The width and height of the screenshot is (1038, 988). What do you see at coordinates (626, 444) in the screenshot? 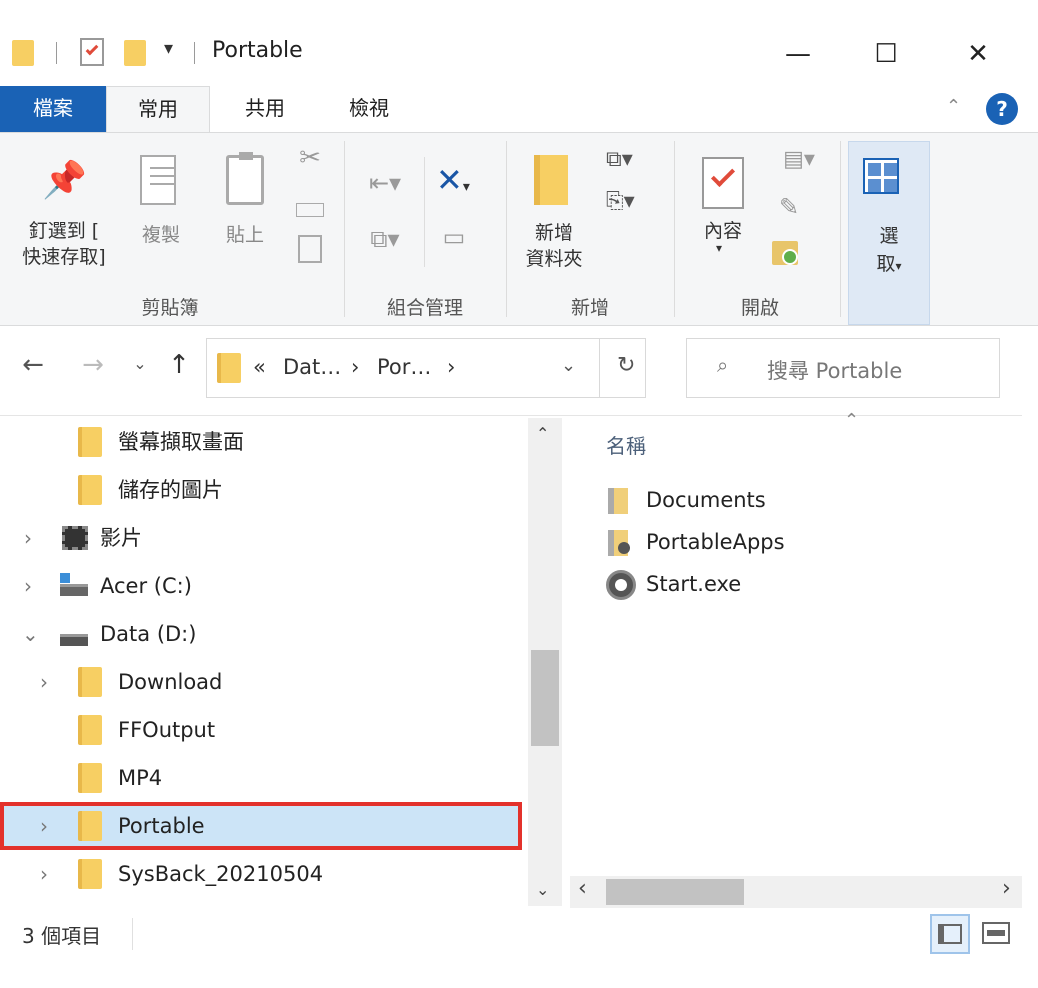
I see `column-header-name: 名稱` at bounding box center [626, 444].